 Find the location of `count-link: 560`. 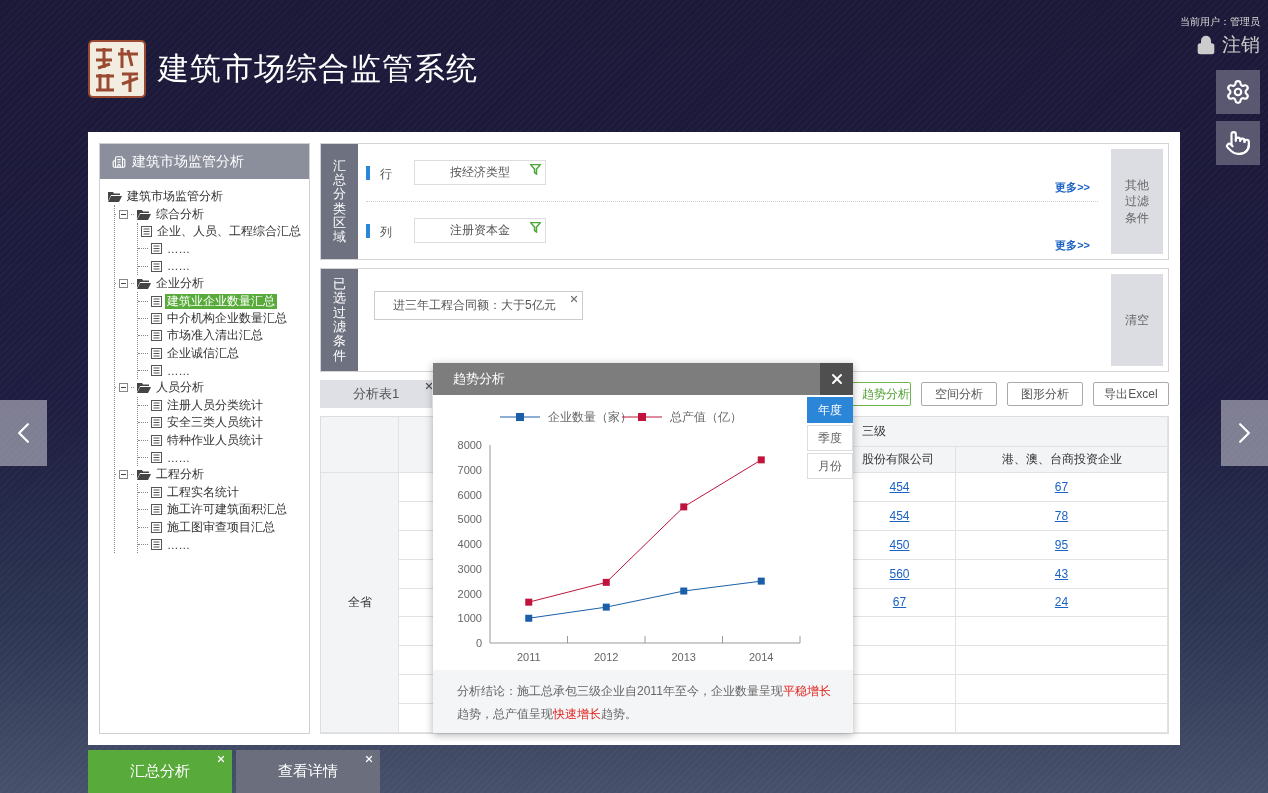

count-link: 560 is located at coordinates (899, 573).